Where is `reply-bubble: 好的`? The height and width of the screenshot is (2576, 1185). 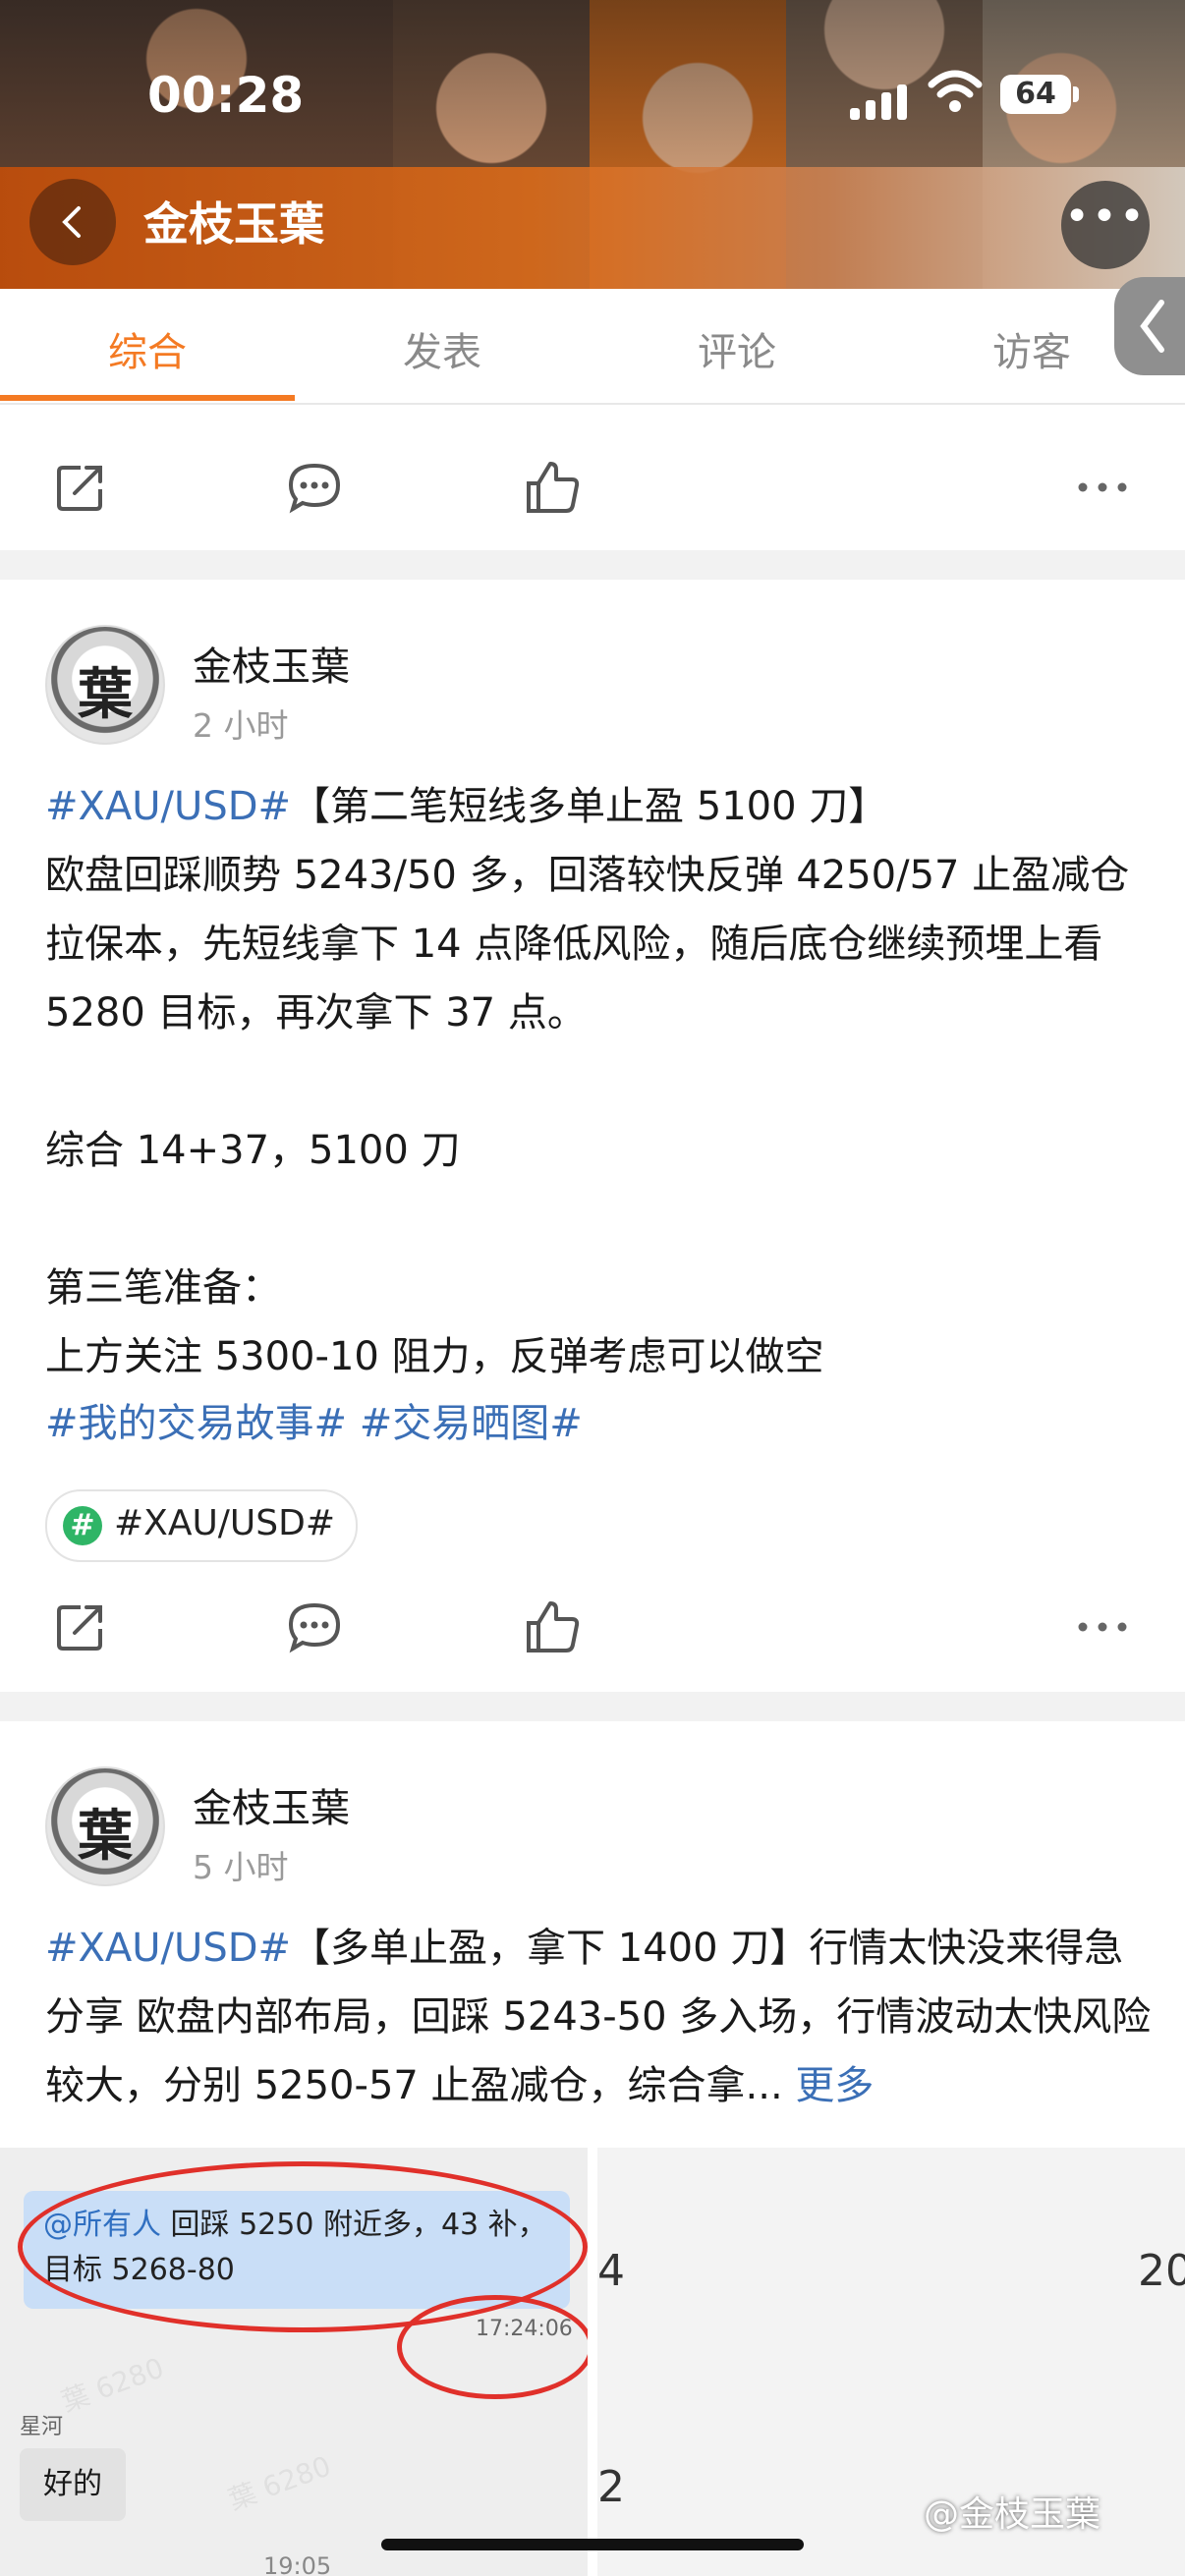 reply-bubble: 好的 is located at coordinates (73, 2484).